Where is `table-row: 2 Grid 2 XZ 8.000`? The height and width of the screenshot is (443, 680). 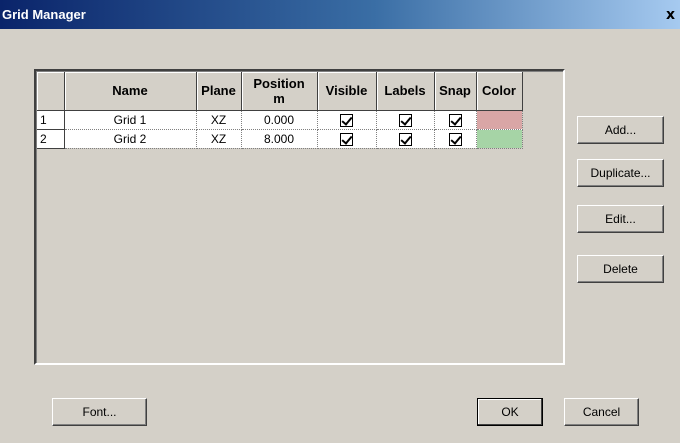 table-row: 2 Grid 2 XZ 8.000 is located at coordinates (280, 139).